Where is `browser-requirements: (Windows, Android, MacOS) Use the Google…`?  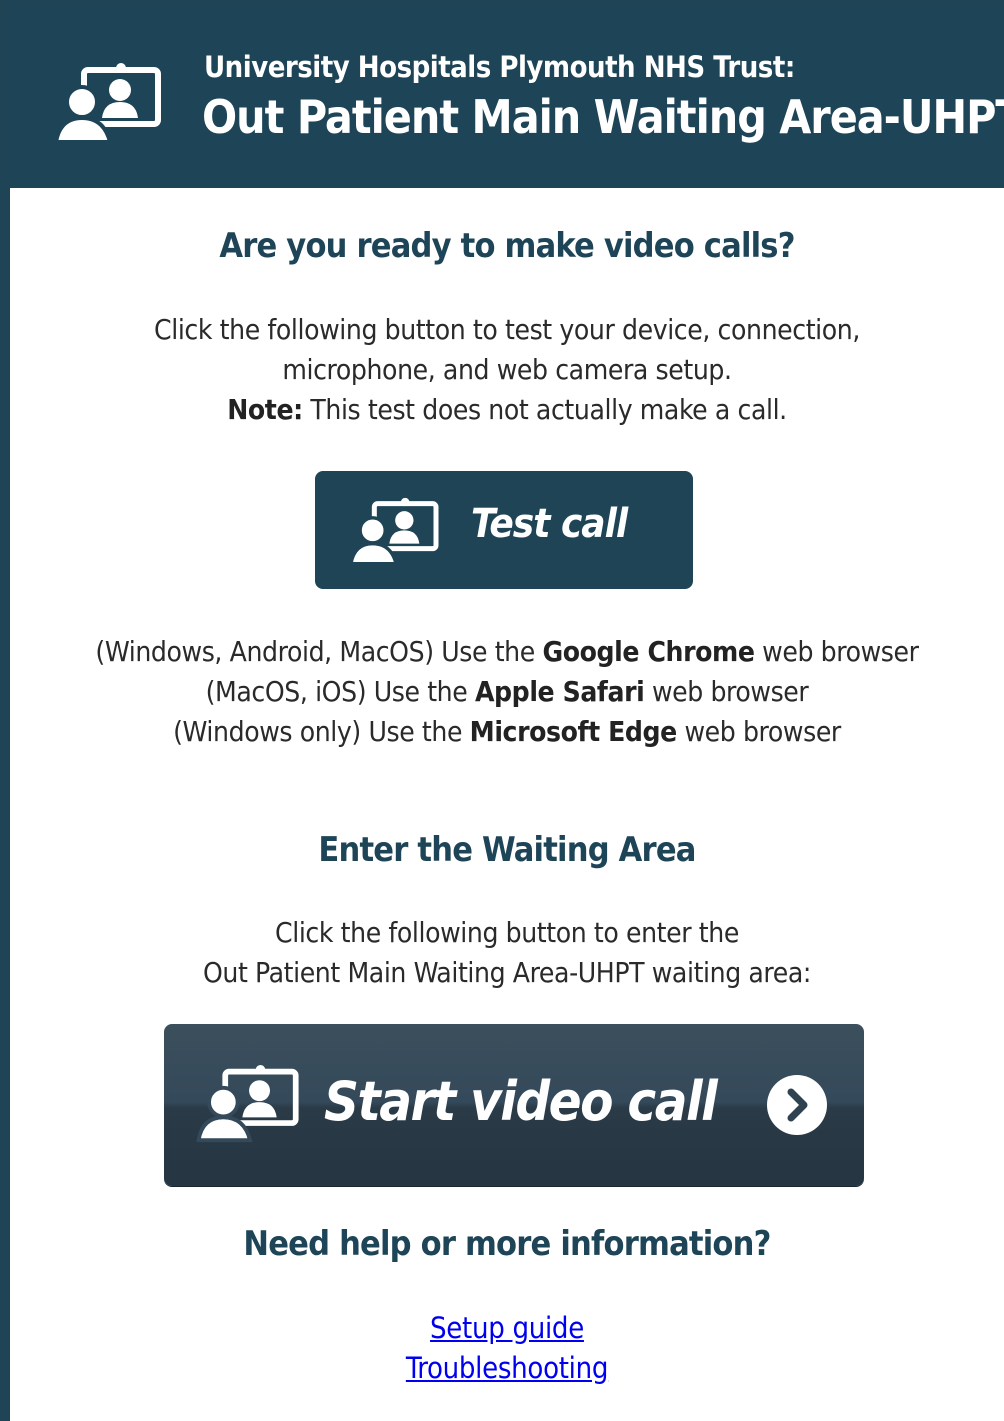 browser-requirements: (Windows, Android, MacOS) Use the Google… is located at coordinates (507, 692).